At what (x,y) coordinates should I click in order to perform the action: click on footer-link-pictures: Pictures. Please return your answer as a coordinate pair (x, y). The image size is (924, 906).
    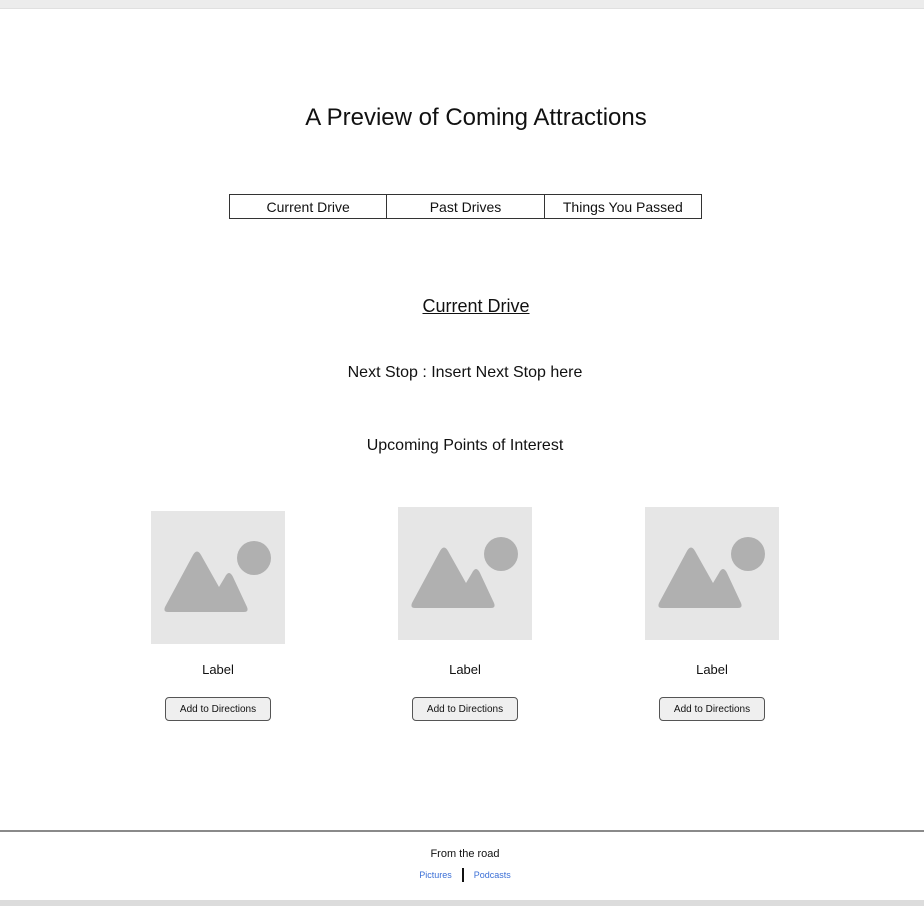
    Looking at the image, I should click on (435, 875).